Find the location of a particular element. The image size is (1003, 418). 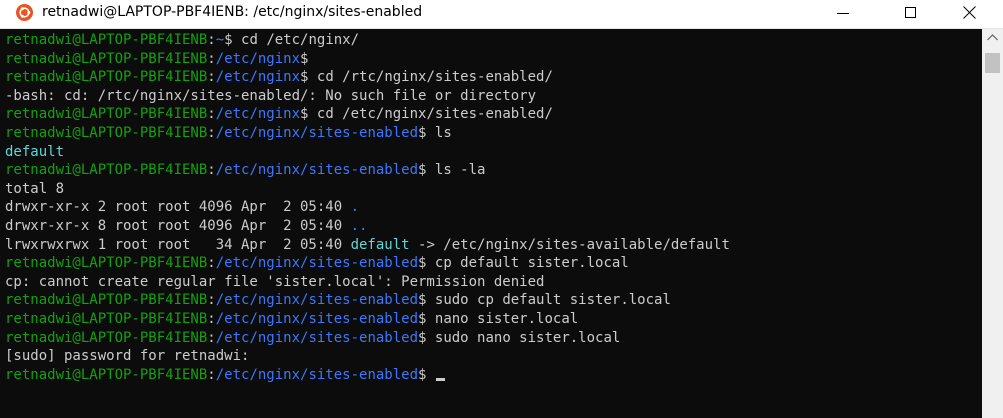

close-button is located at coordinates (969, 14).